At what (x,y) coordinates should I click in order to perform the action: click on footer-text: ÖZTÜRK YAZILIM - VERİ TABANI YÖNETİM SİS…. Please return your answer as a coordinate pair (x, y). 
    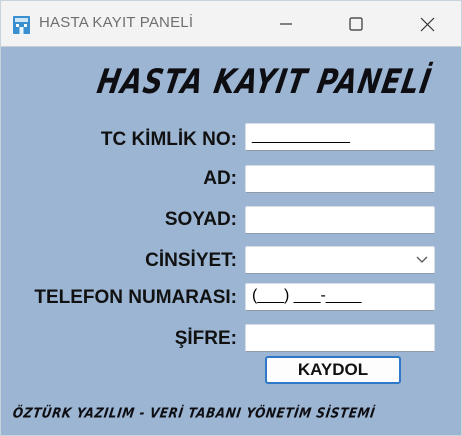
    Looking at the image, I should click on (194, 413).